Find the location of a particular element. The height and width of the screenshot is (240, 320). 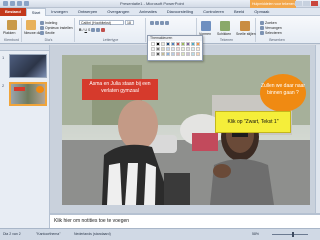

language-indicator: Nederlands (standaard) is located at coordinates (92, 234).